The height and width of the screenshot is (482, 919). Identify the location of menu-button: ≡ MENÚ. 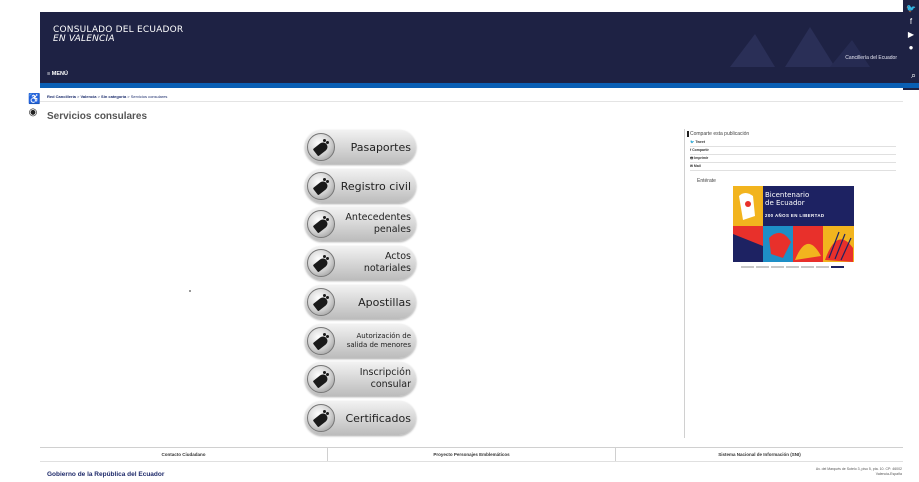
(57, 74).